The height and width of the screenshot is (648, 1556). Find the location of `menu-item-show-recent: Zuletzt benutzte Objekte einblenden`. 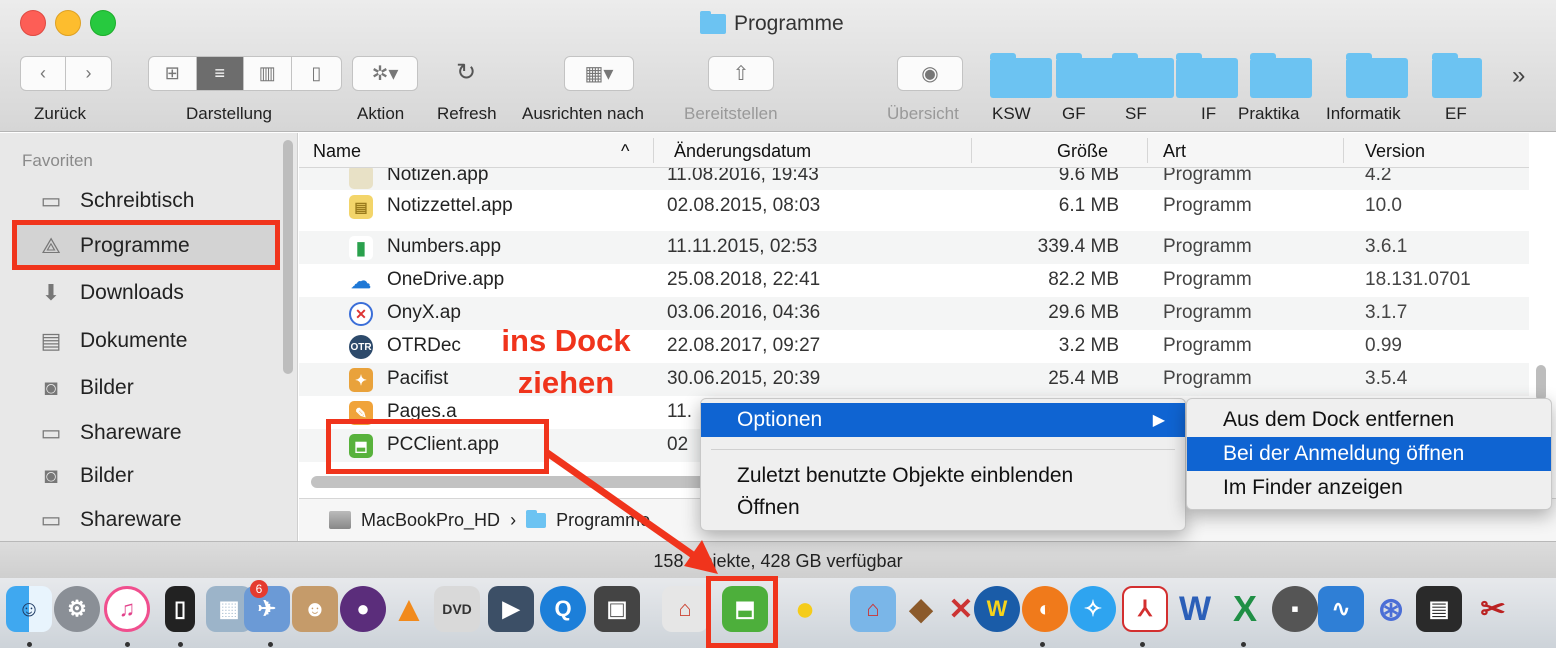

menu-item-show-recent: Zuletzt benutzte Objekte einblenden is located at coordinates (943, 476).